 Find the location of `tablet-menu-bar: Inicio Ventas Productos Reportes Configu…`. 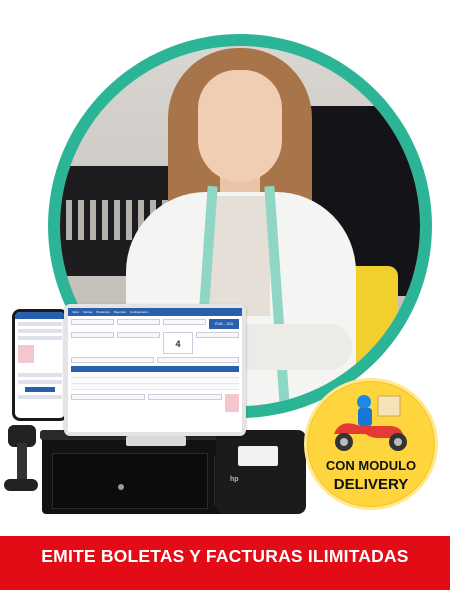

tablet-menu-bar: Inicio Ventas Productos Reportes Configu… is located at coordinates (155, 312).